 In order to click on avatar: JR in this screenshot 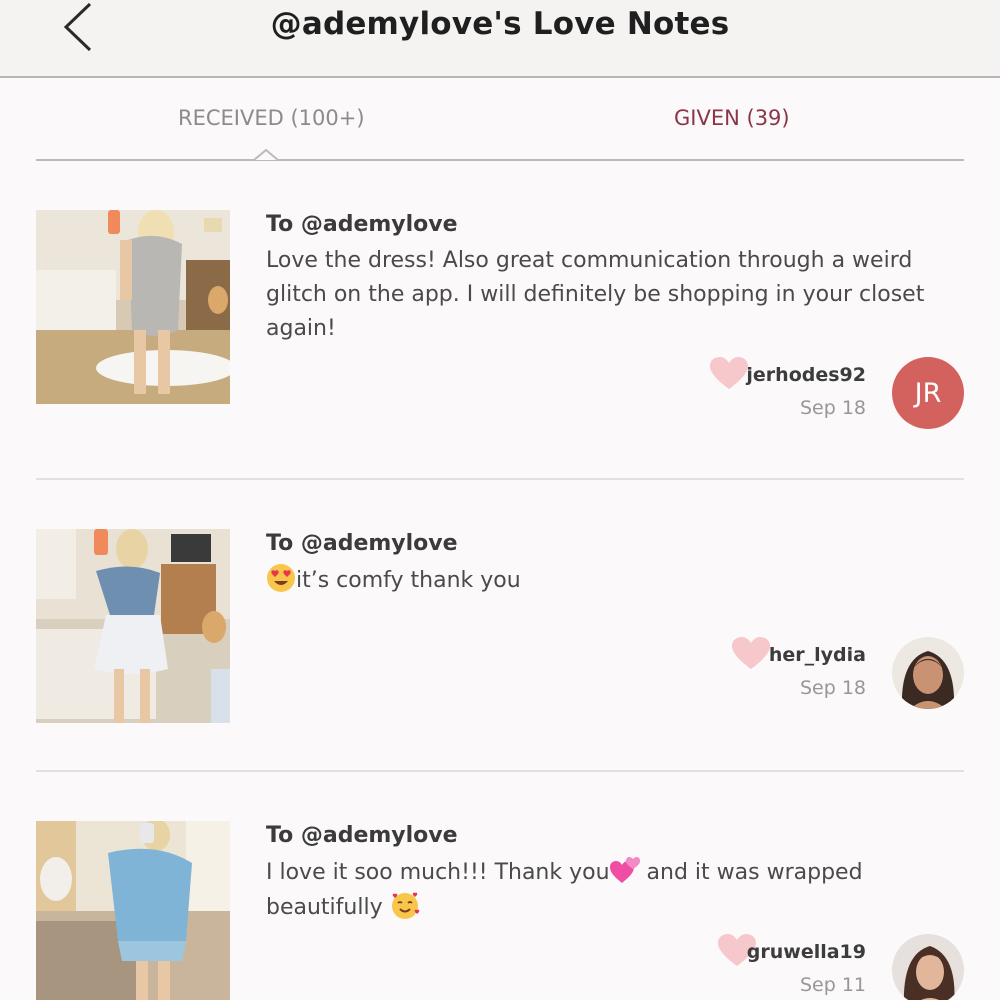, I will do `click(928, 393)`.